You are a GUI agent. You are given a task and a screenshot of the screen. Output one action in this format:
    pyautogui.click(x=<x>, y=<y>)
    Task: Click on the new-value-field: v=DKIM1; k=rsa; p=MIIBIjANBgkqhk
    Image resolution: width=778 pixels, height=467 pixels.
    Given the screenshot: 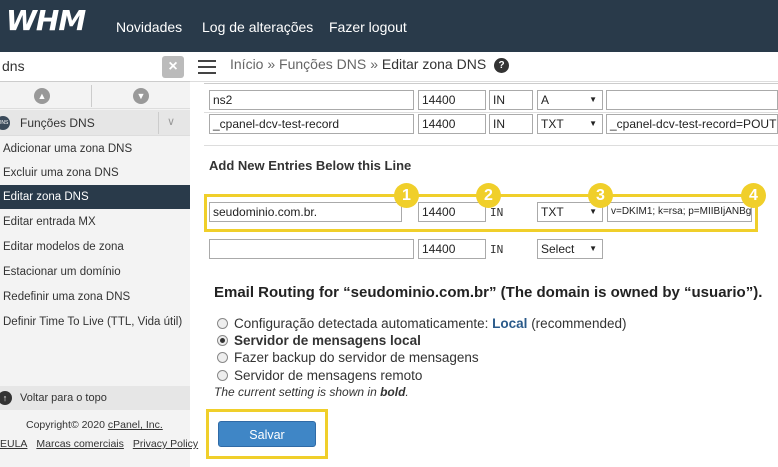 What is the action you would take?
    pyautogui.click(x=679, y=212)
    